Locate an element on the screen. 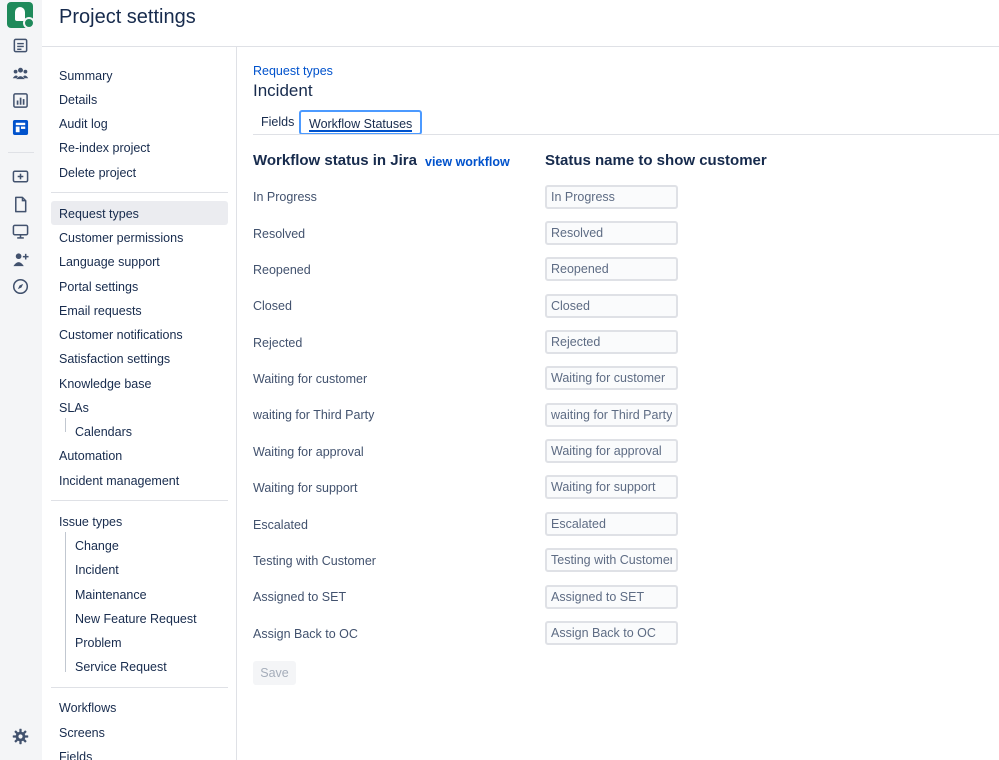 Image resolution: width=999 pixels, height=760 pixels. compass-icon is located at coordinates (20, 286).